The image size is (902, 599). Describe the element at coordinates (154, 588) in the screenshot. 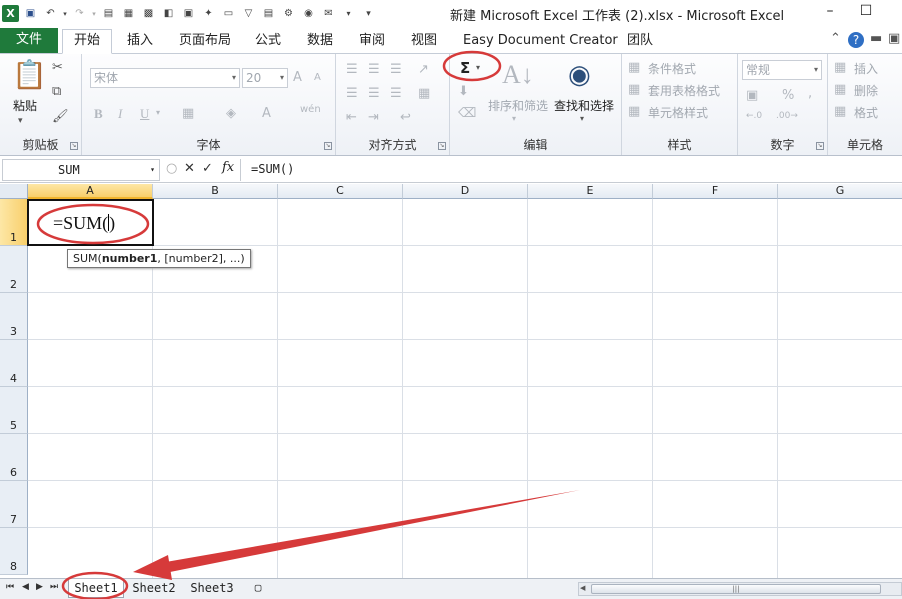

I see `sheet-tab-2: Sheet2` at that location.